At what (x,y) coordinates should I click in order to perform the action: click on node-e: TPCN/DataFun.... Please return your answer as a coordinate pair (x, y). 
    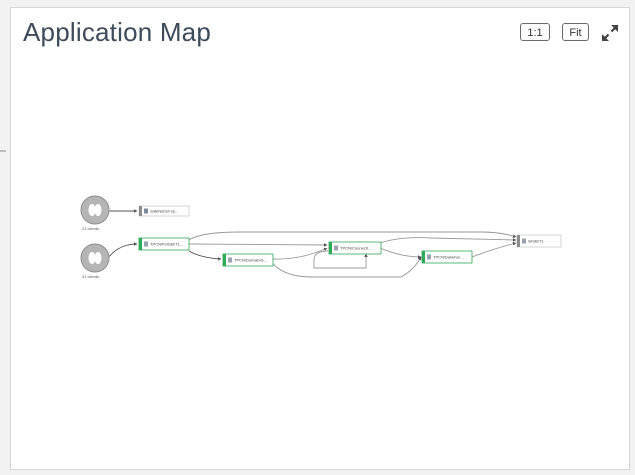
    Looking at the image, I should click on (447, 257).